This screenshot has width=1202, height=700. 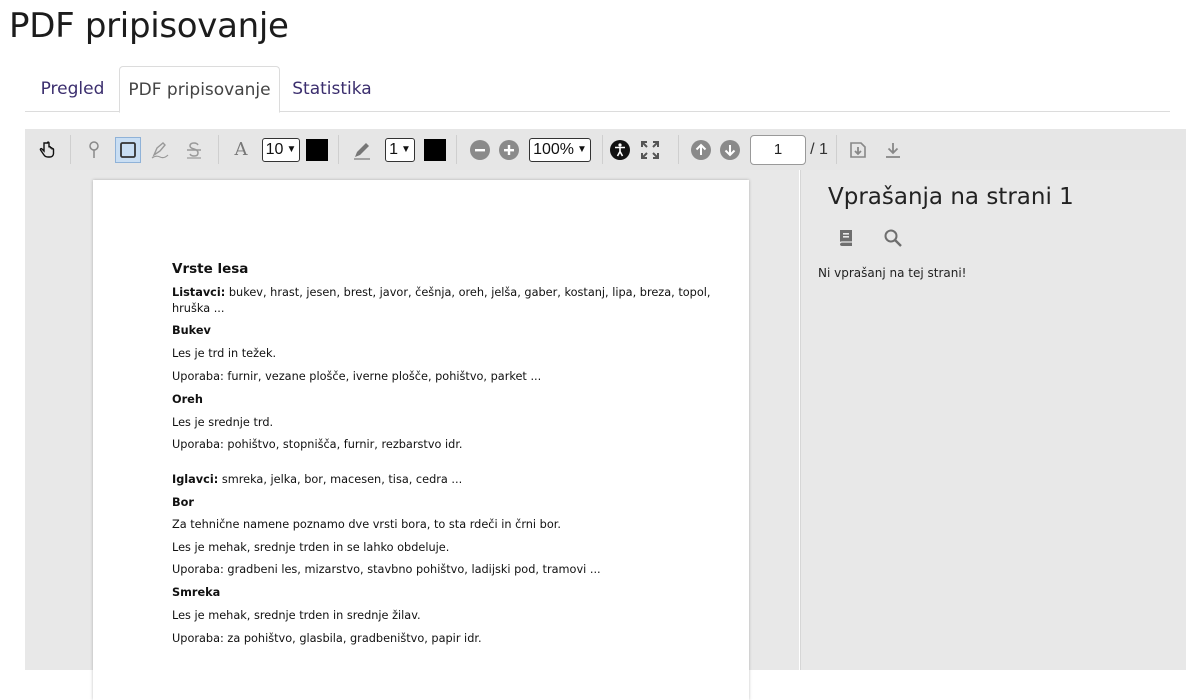 I want to click on download-icon, so click(x=893, y=149).